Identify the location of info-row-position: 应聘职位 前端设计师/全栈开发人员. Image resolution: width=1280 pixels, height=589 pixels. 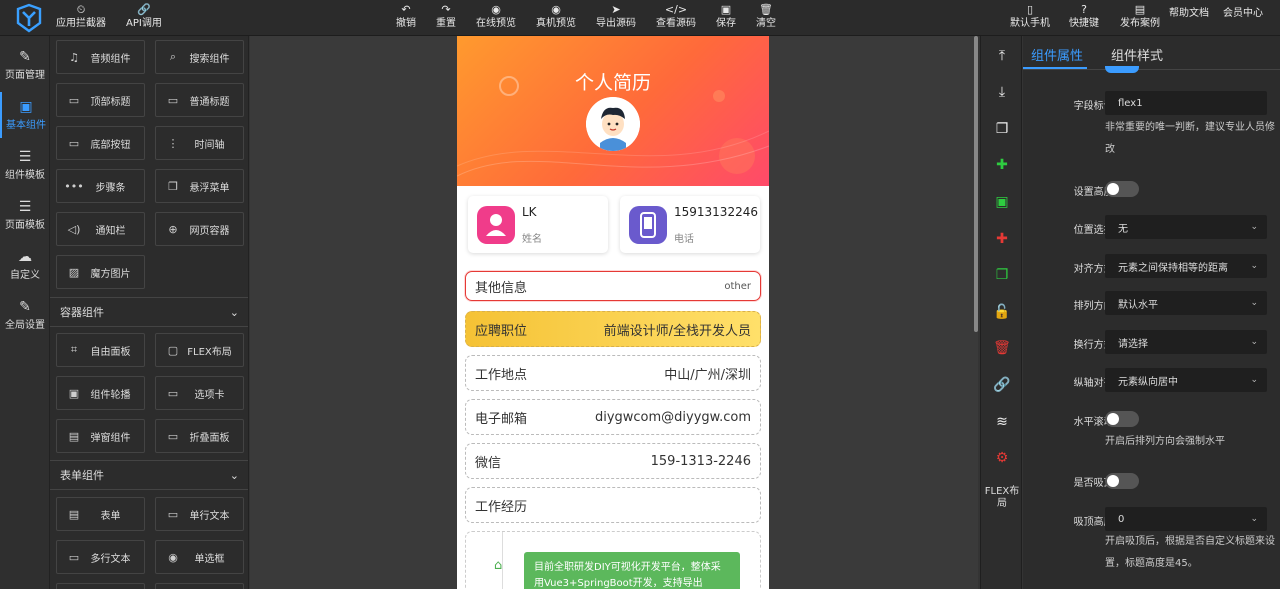
(613, 329).